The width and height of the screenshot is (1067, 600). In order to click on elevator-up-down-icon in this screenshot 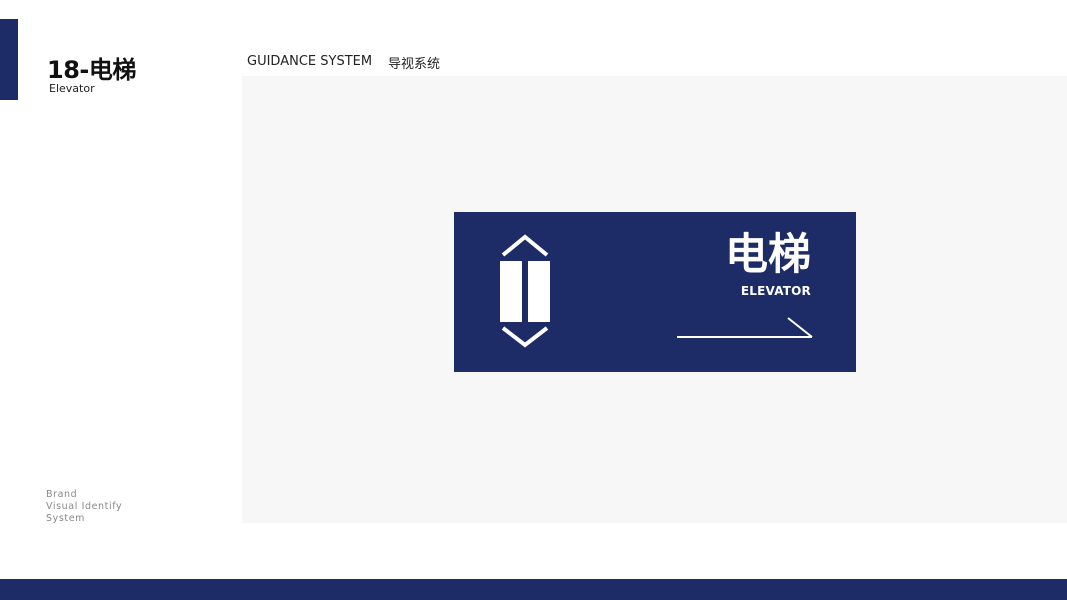, I will do `click(525, 291)`.